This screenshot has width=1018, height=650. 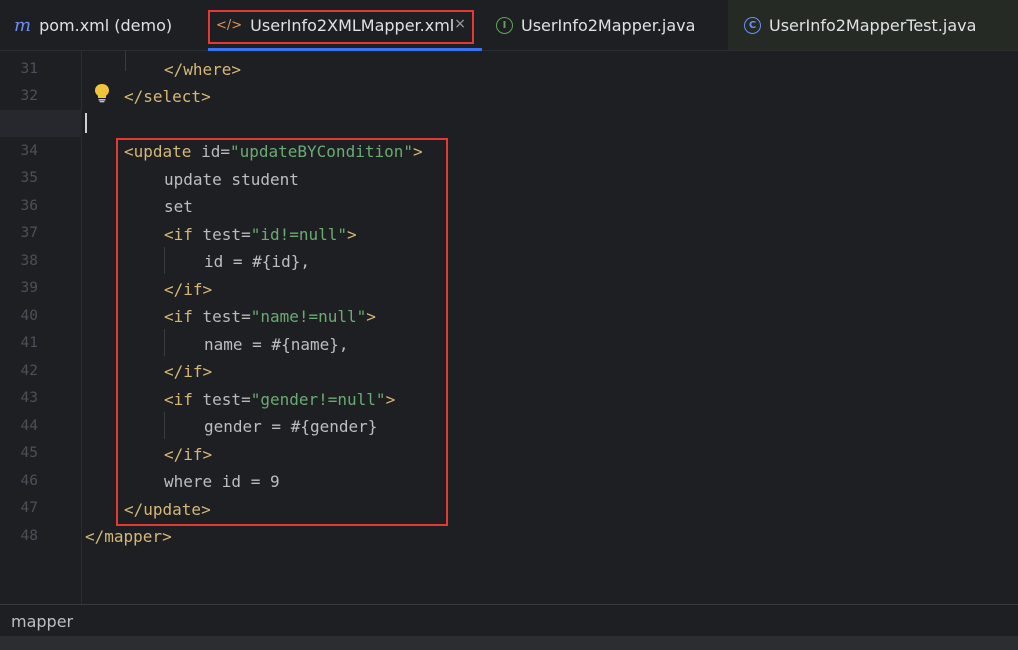 What do you see at coordinates (29, 178) in the screenshot?
I see `line-number: 35` at bounding box center [29, 178].